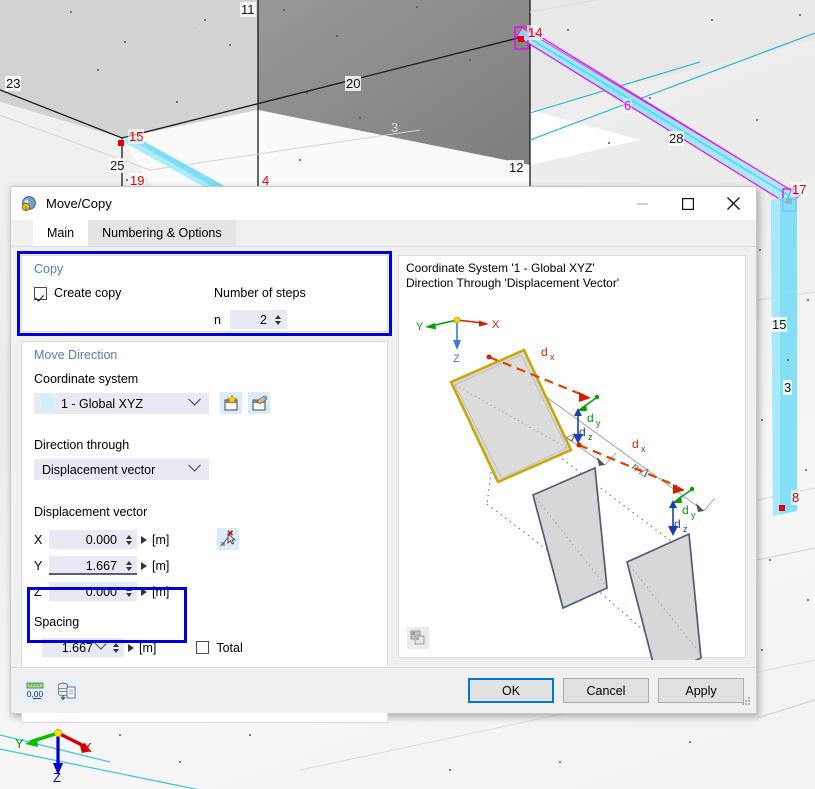 The image size is (815, 789). Describe the element at coordinates (77, 293) in the screenshot. I see `create-copy-checkbox: Create copy` at that location.